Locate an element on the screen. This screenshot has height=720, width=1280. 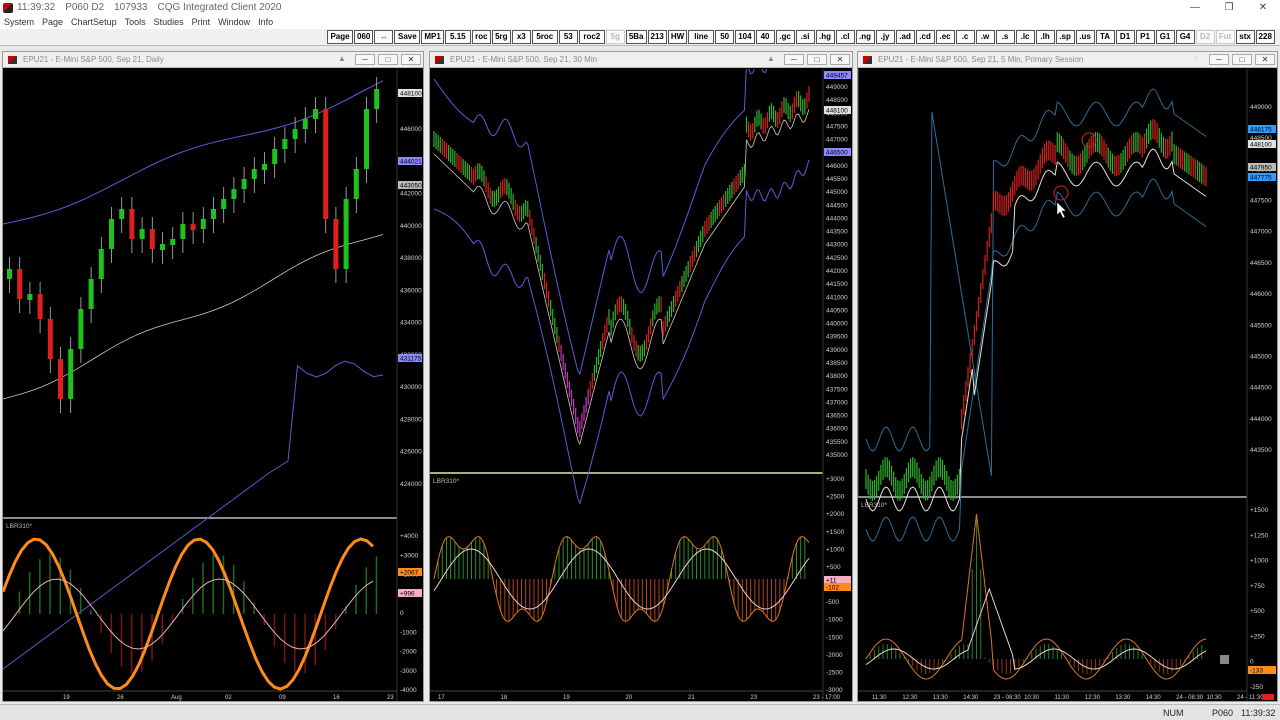
toolbar-button-40: 40 is located at coordinates (765, 37).